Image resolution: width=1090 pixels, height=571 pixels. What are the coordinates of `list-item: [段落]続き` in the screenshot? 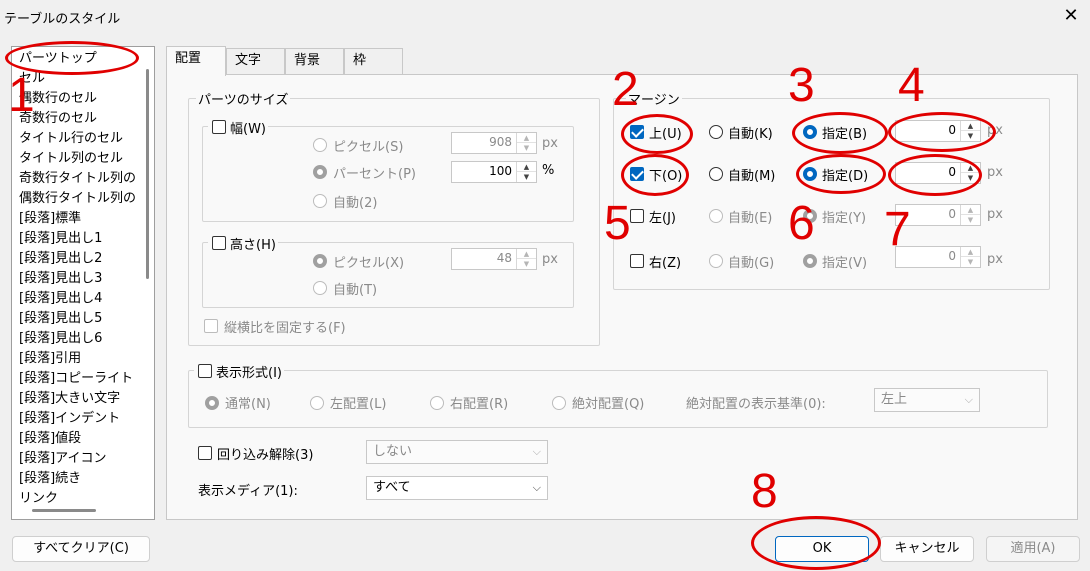 It's located at (50, 479).